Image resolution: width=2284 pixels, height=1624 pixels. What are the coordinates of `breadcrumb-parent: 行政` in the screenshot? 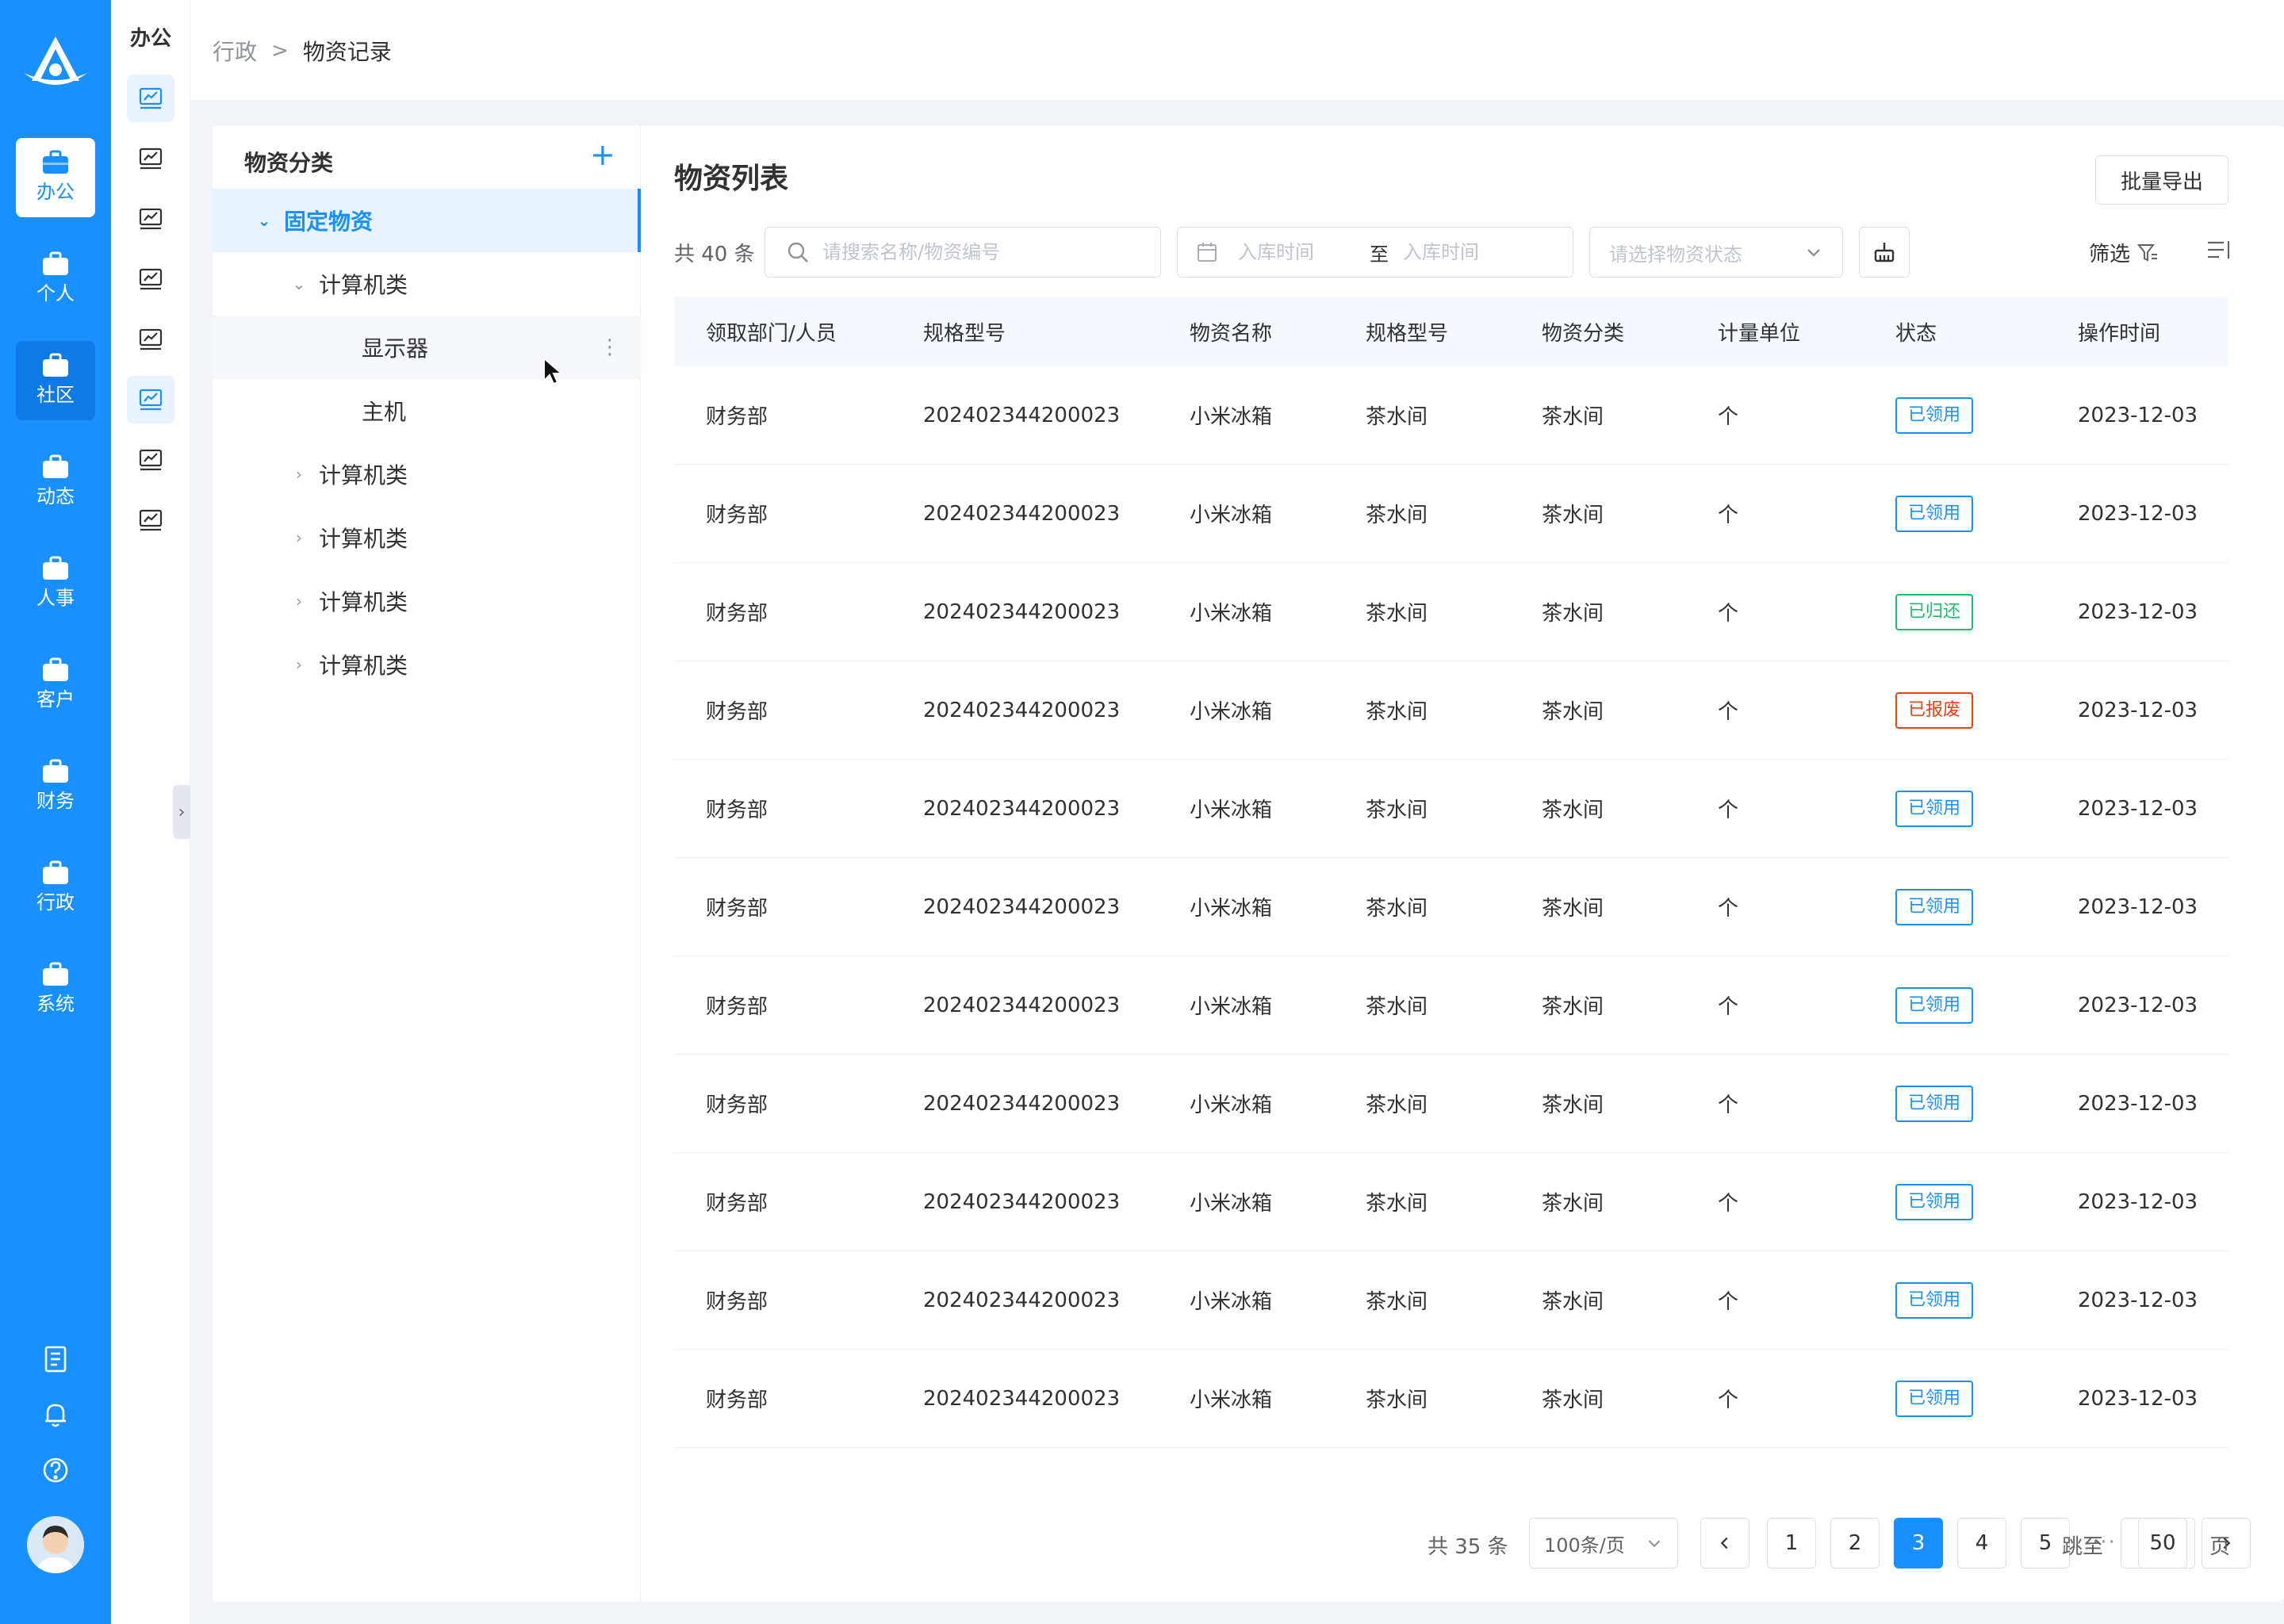 It's located at (235, 51).